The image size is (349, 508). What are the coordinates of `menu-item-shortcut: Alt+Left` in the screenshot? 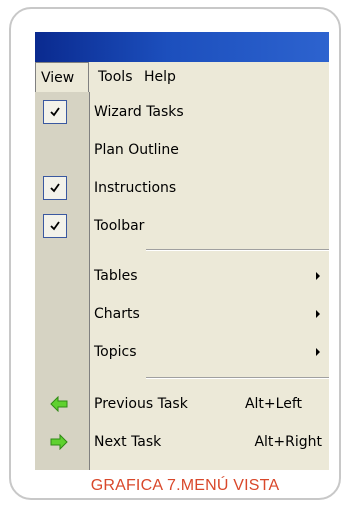 It's located at (273, 404).